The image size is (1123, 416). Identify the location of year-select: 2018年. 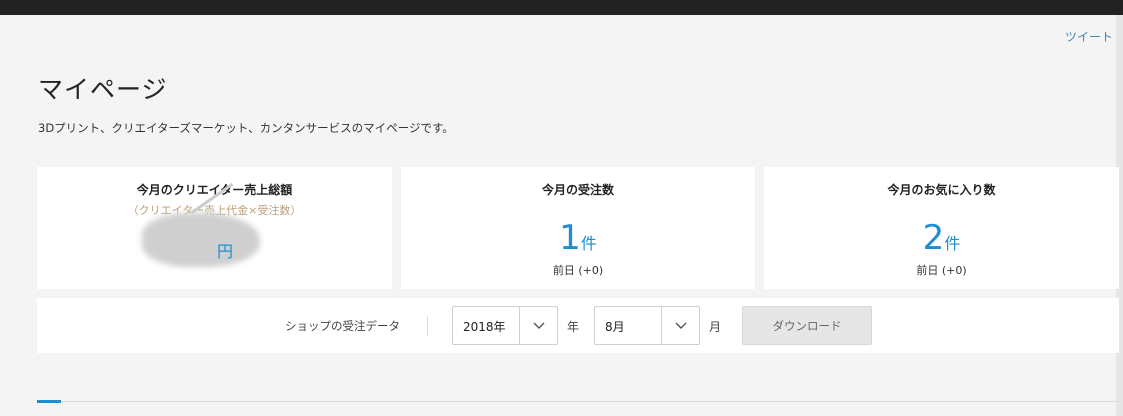
(505, 325).